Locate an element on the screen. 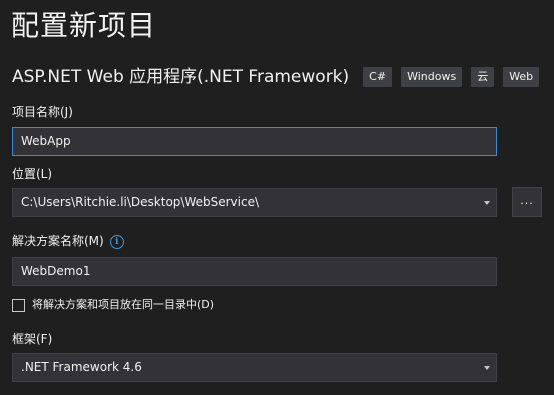 The width and height of the screenshot is (554, 395). location-combobox: C:\Users\Ritchie.li\Desktop\WebService\ is located at coordinates (254, 202).